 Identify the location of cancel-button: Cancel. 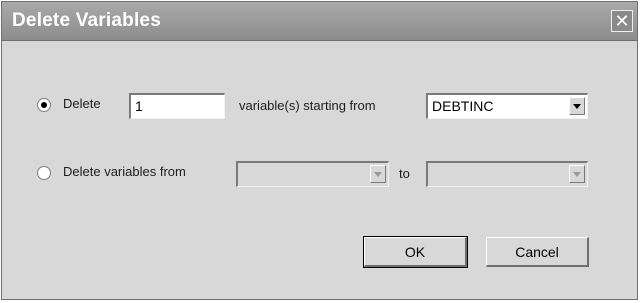
(537, 252).